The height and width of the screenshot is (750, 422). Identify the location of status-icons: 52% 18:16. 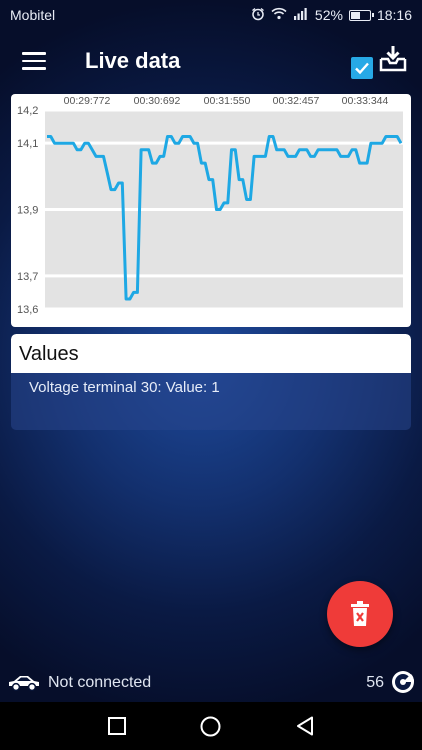
(331, 15).